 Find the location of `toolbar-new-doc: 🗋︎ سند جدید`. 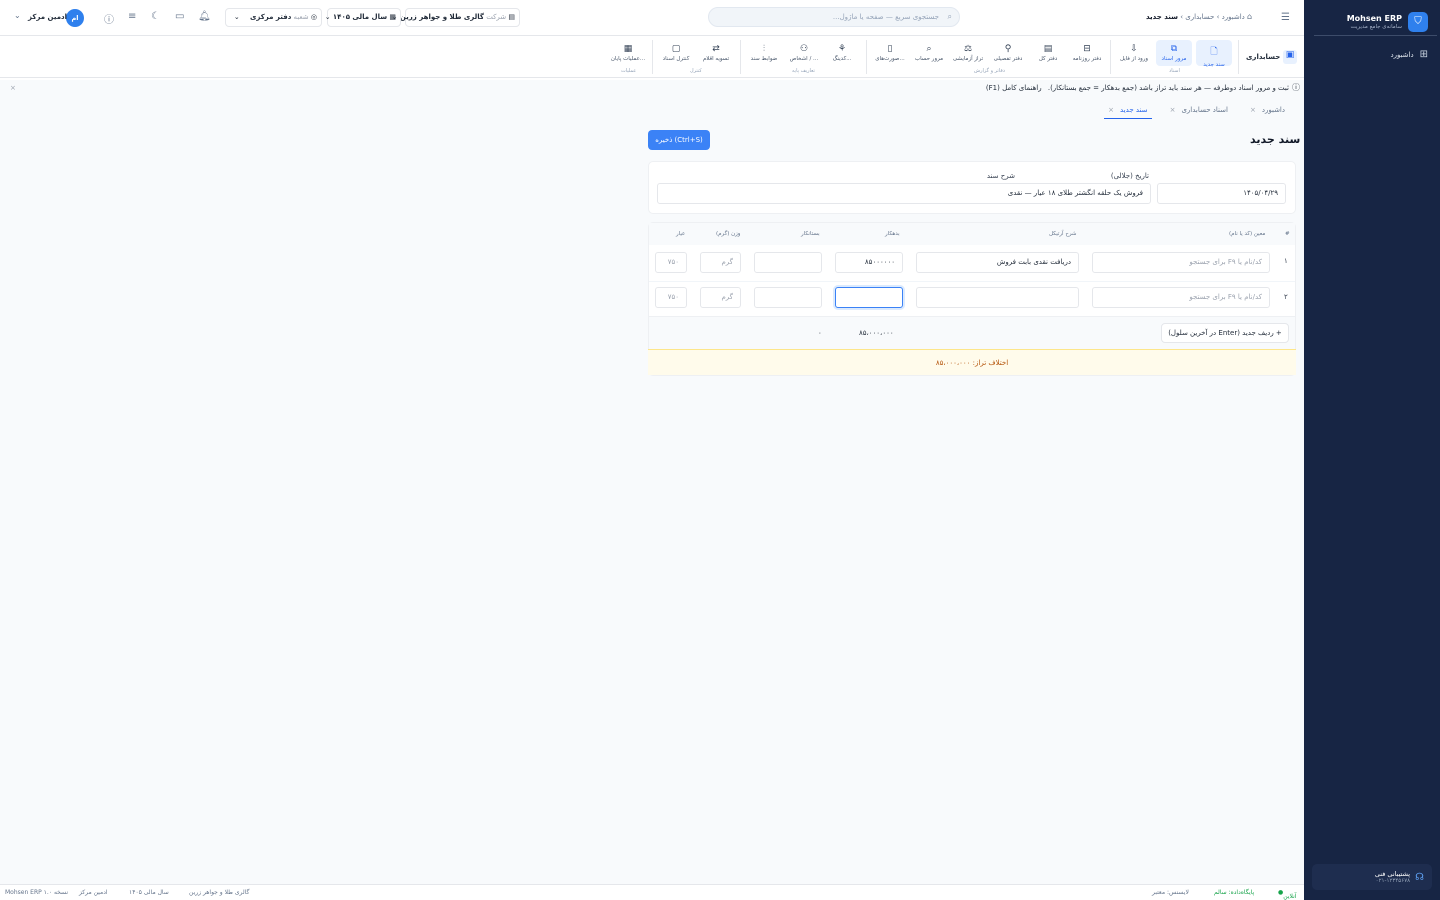

toolbar-new-doc: 🗋︎ سند جدید is located at coordinates (1214, 54).